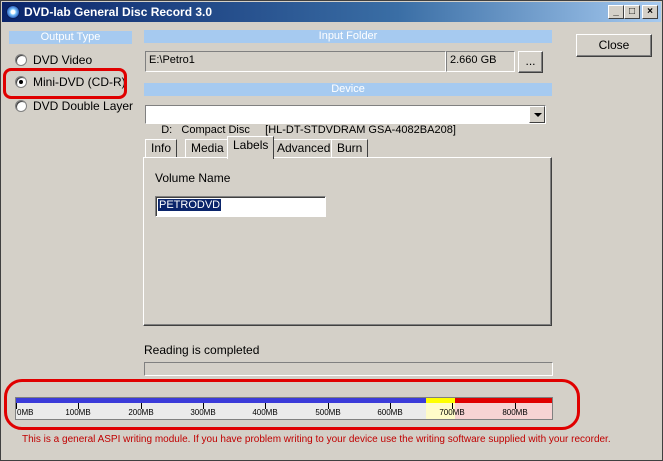  I want to click on chevron-down-icon, so click(537, 114).